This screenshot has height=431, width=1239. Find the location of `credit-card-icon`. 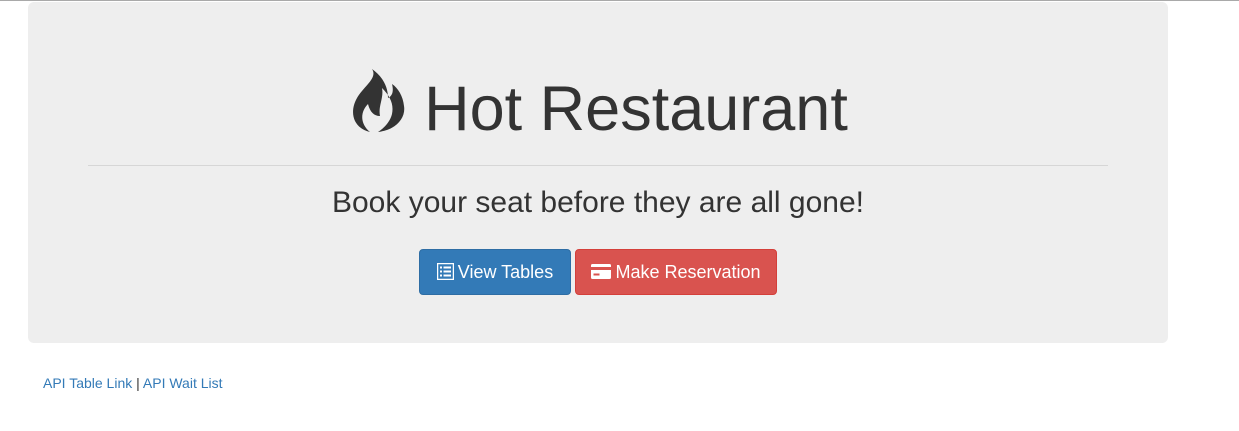

credit-card-icon is located at coordinates (601, 271).